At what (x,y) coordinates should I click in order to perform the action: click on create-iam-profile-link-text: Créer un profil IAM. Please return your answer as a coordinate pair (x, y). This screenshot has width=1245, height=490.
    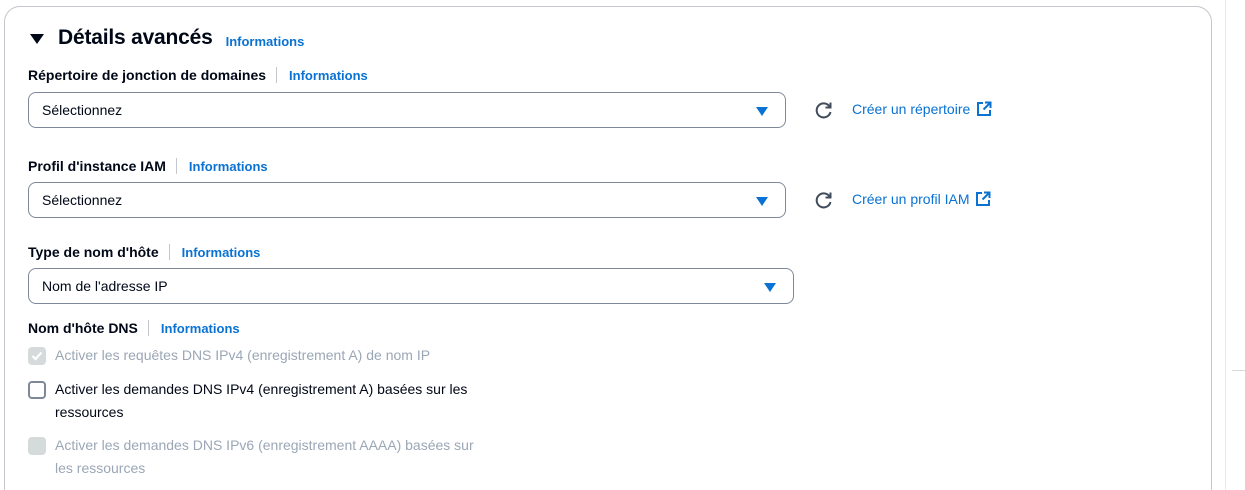
    Looking at the image, I should click on (910, 199).